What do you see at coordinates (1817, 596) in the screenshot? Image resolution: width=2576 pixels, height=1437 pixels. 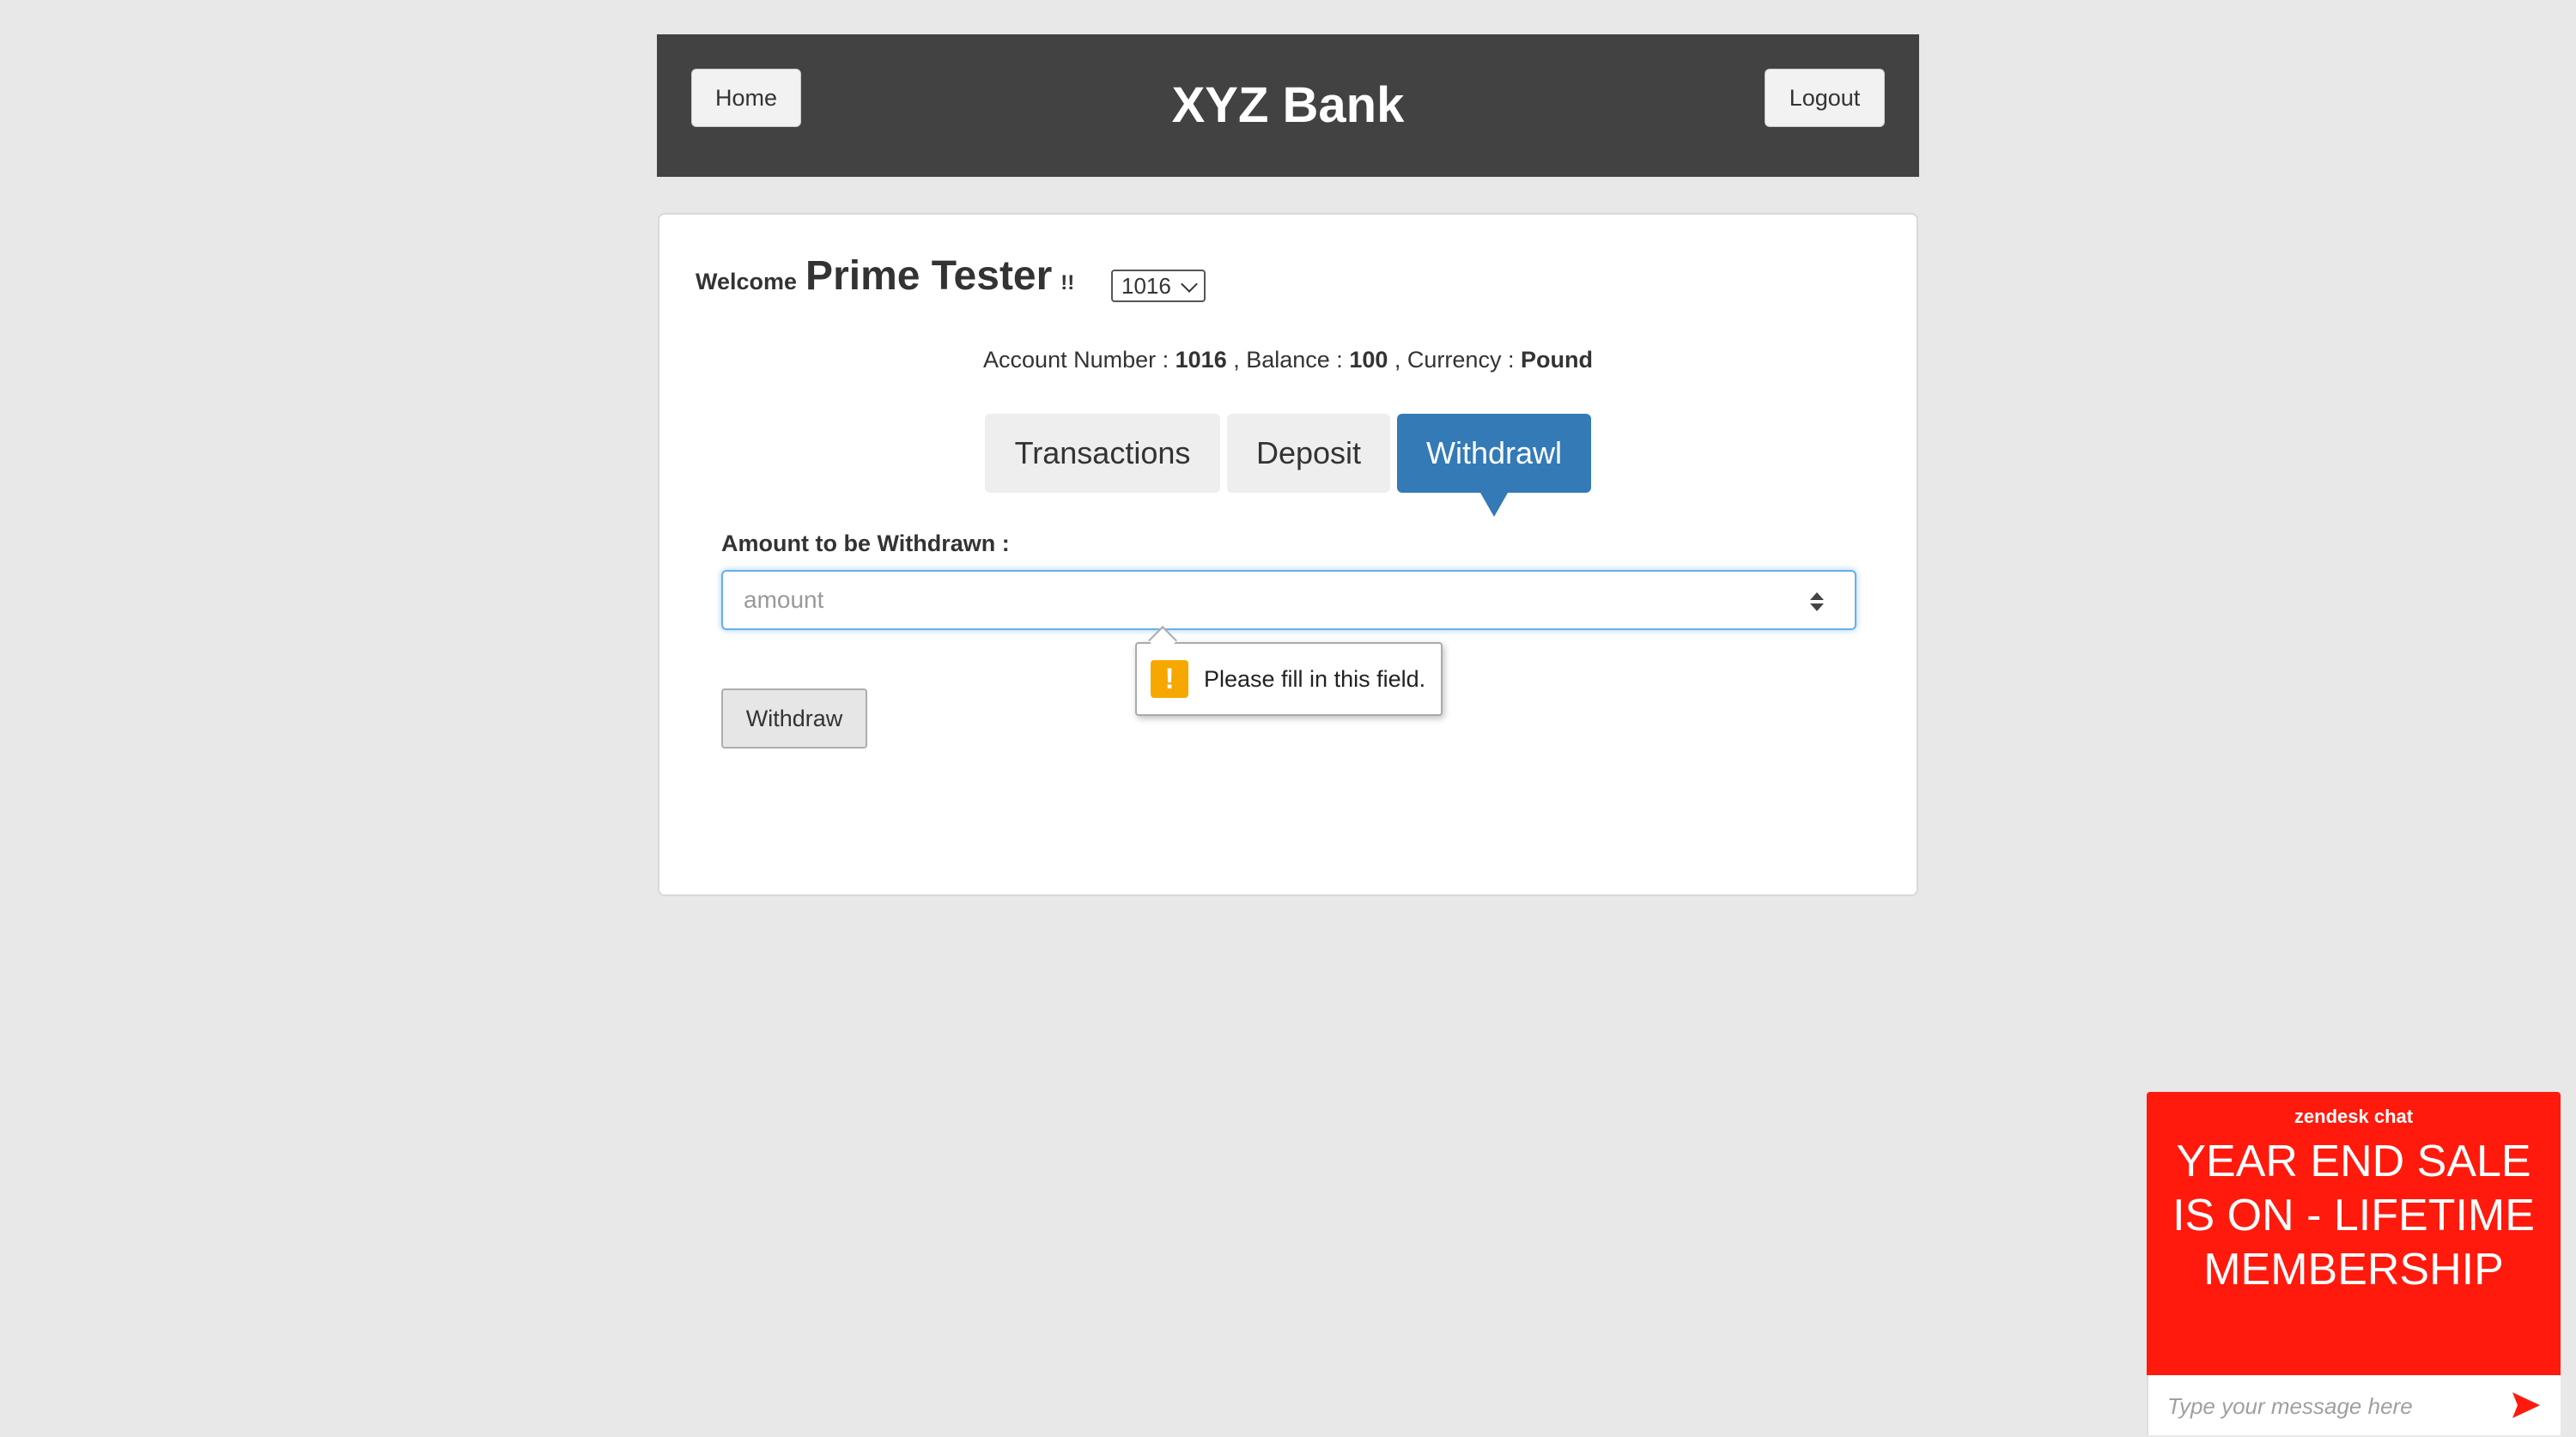 I see `spin-up-icon` at bounding box center [1817, 596].